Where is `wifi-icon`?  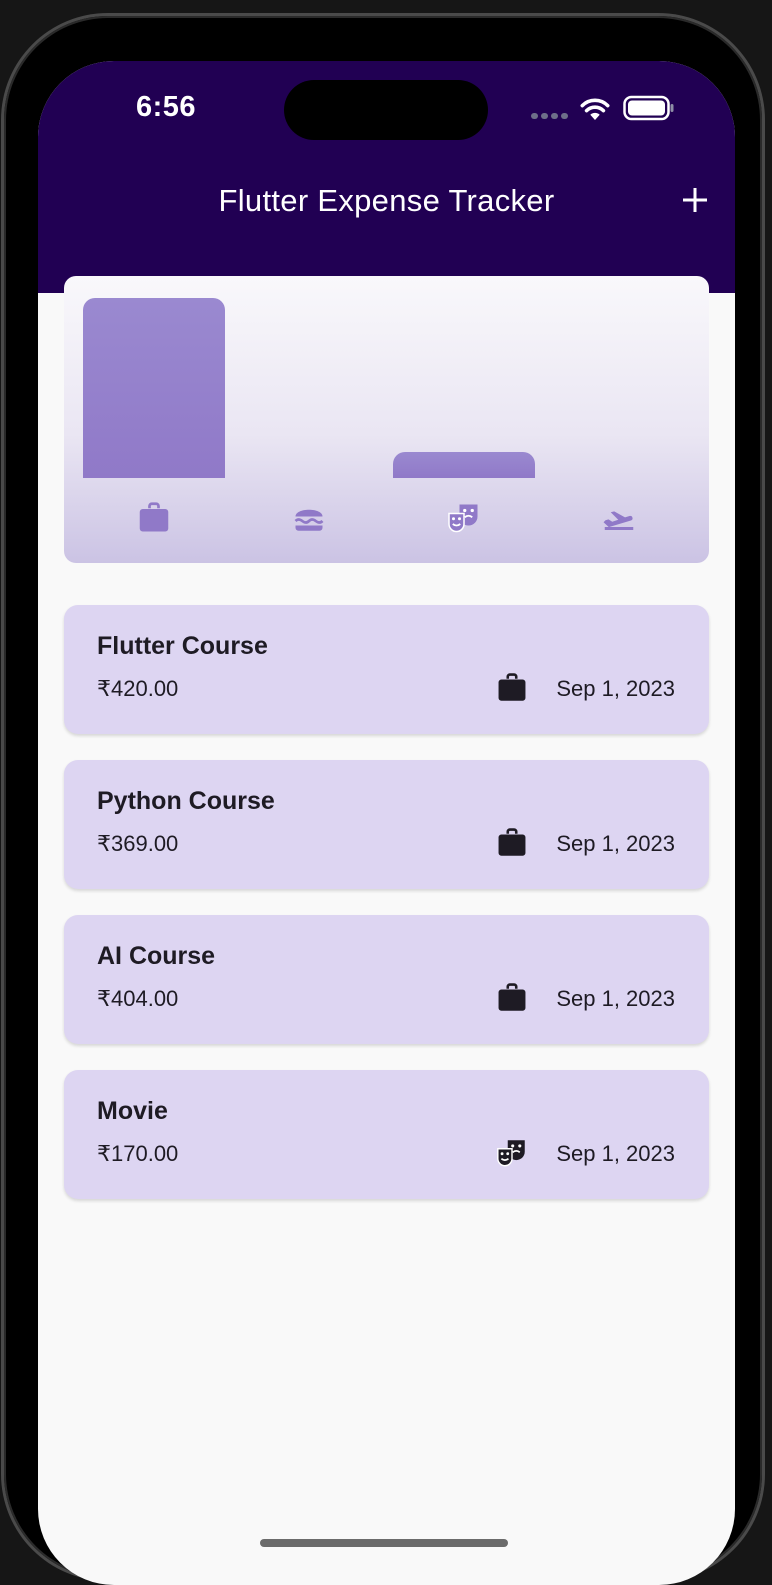 wifi-icon is located at coordinates (595, 109).